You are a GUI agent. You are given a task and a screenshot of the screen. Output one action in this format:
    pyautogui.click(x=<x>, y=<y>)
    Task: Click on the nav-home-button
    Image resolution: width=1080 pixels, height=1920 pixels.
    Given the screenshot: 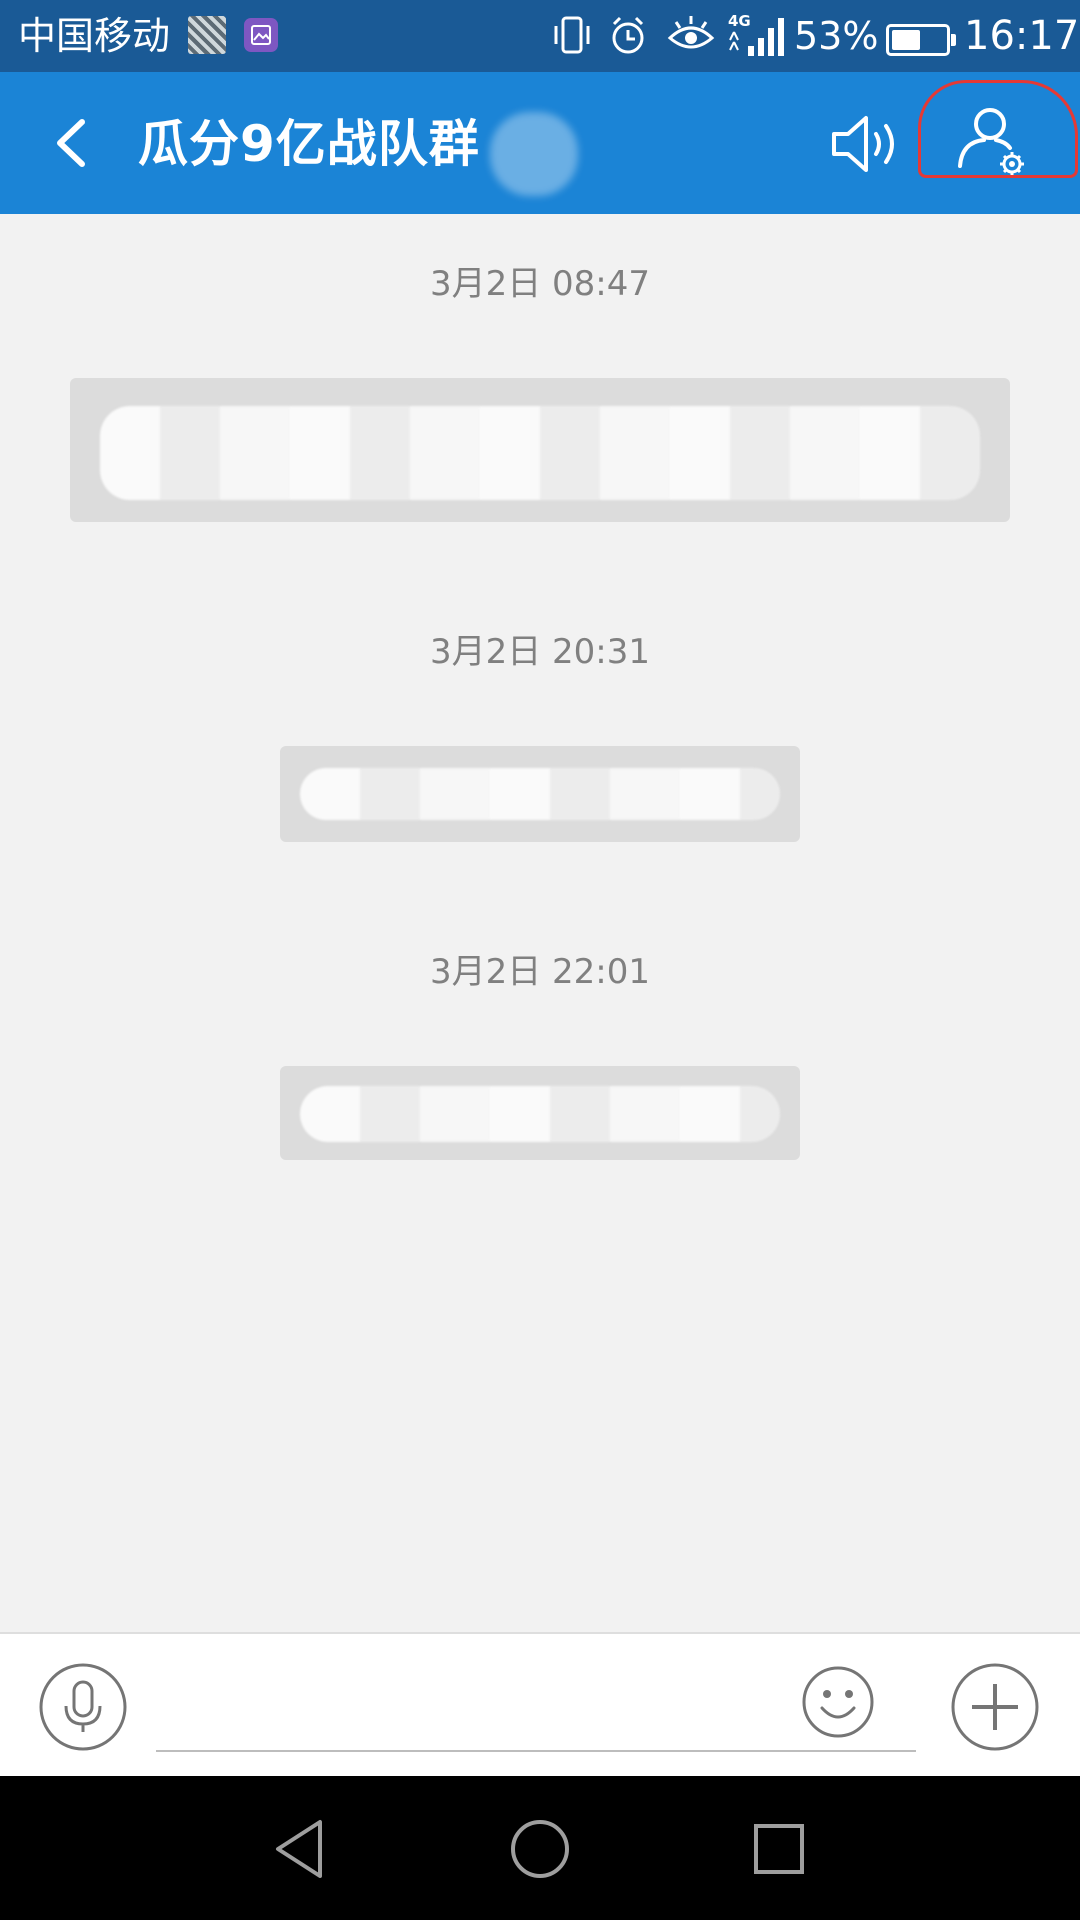 What is the action you would take?
    pyautogui.click(x=540, y=1849)
    